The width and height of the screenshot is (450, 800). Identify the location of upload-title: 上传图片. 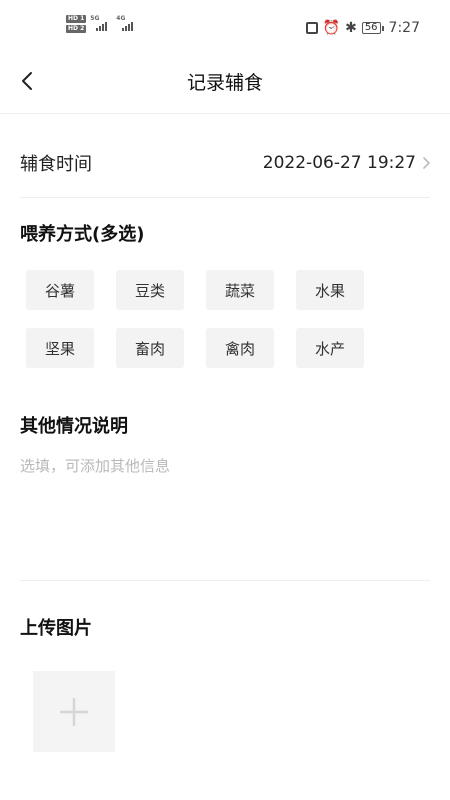
(56, 628).